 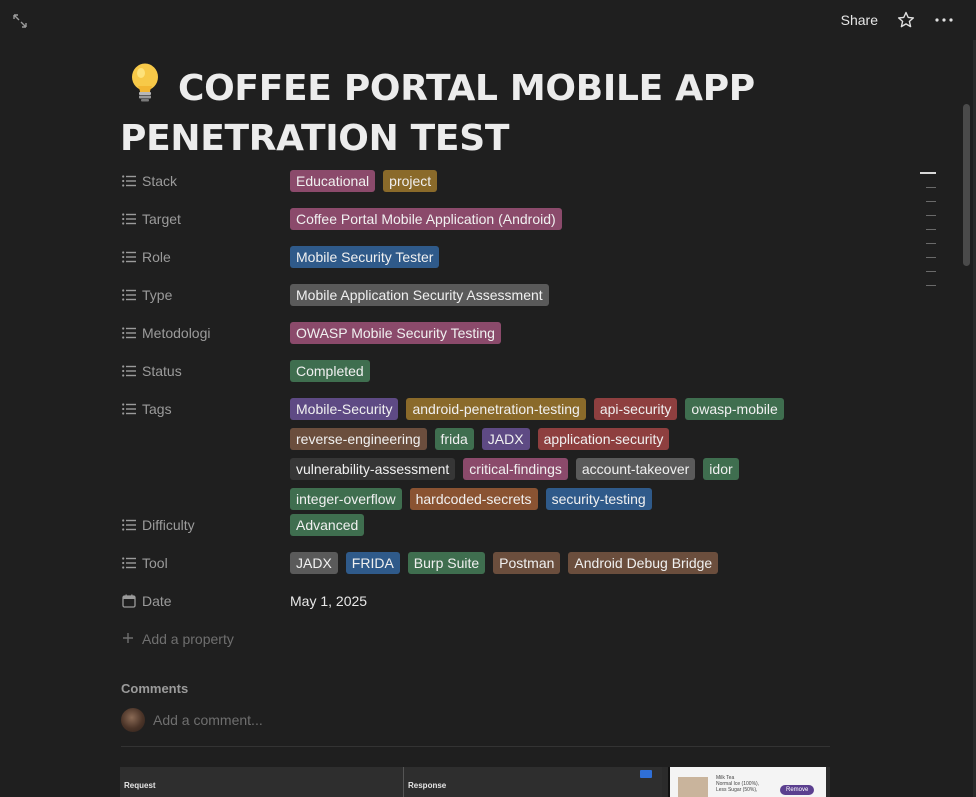 I want to click on tag-chip: frida, so click(x=454, y=439).